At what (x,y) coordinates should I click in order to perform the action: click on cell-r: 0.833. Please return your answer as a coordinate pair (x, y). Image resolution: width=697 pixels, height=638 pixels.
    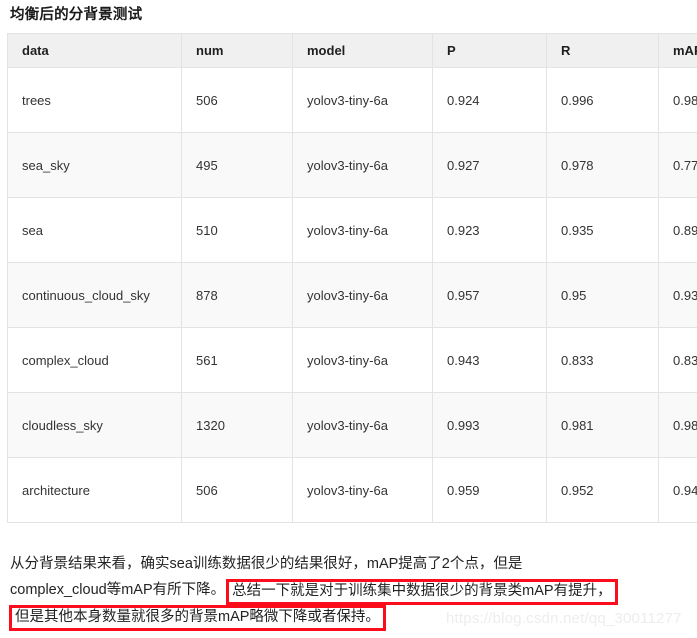
    Looking at the image, I should click on (602, 360).